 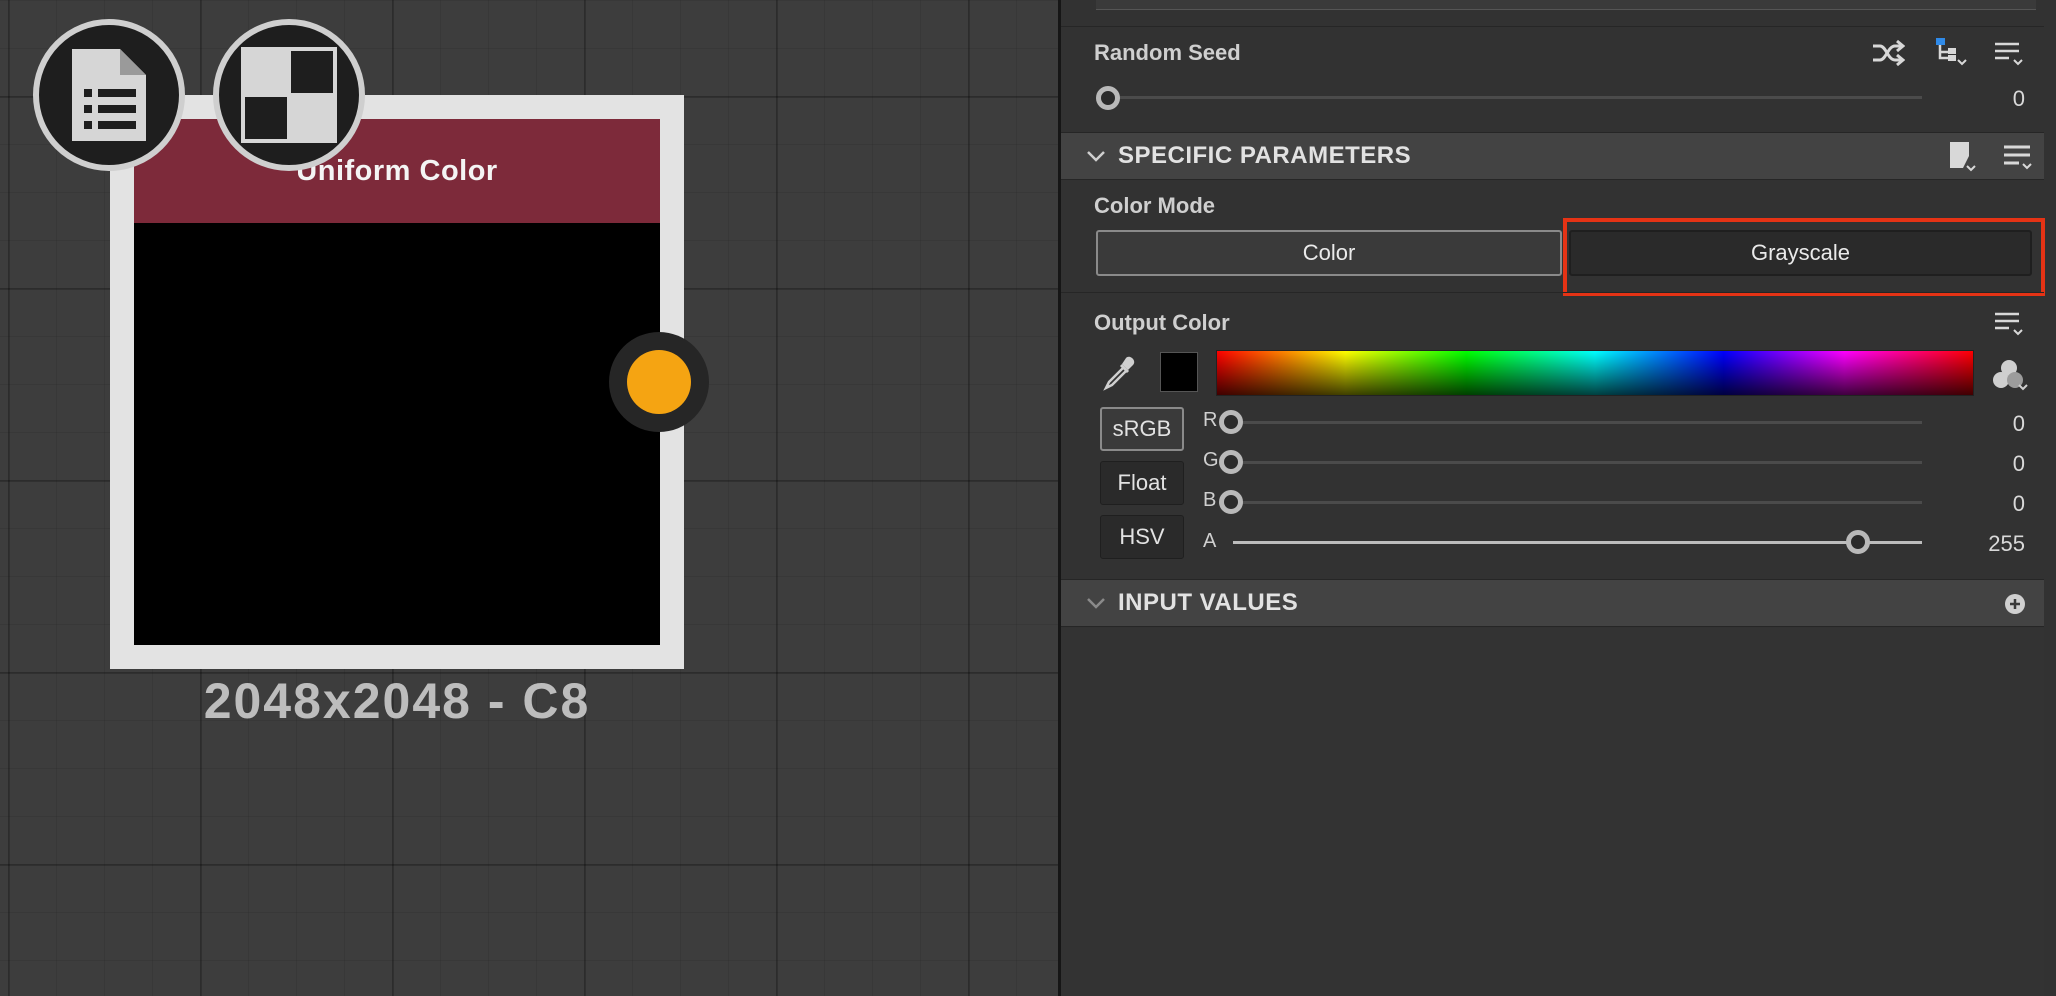 What do you see at coordinates (1951, 52) in the screenshot?
I see `hierarchy-dropdown-icon` at bounding box center [1951, 52].